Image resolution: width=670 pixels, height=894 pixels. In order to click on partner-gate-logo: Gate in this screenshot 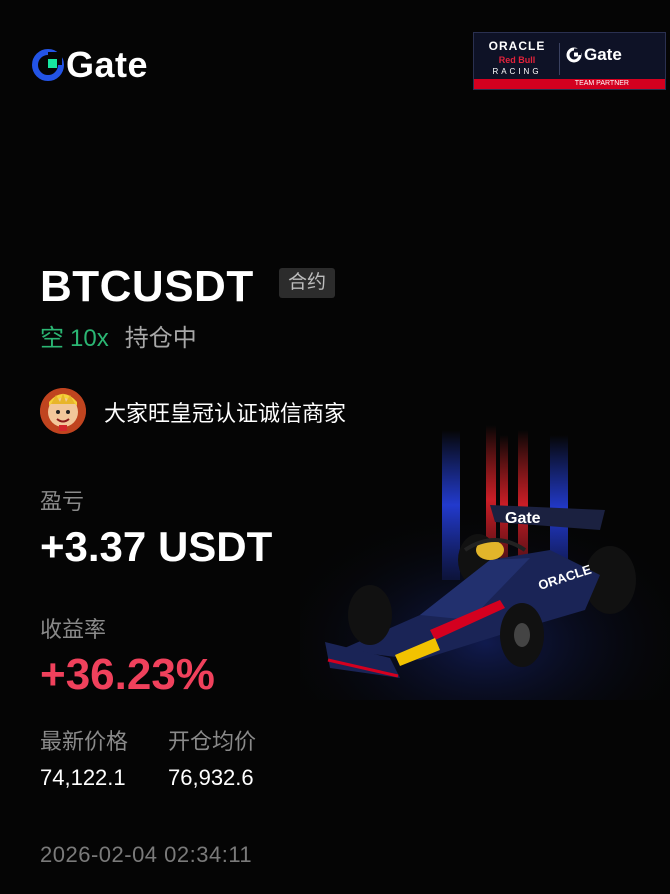, I will do `click(594, 55)`.